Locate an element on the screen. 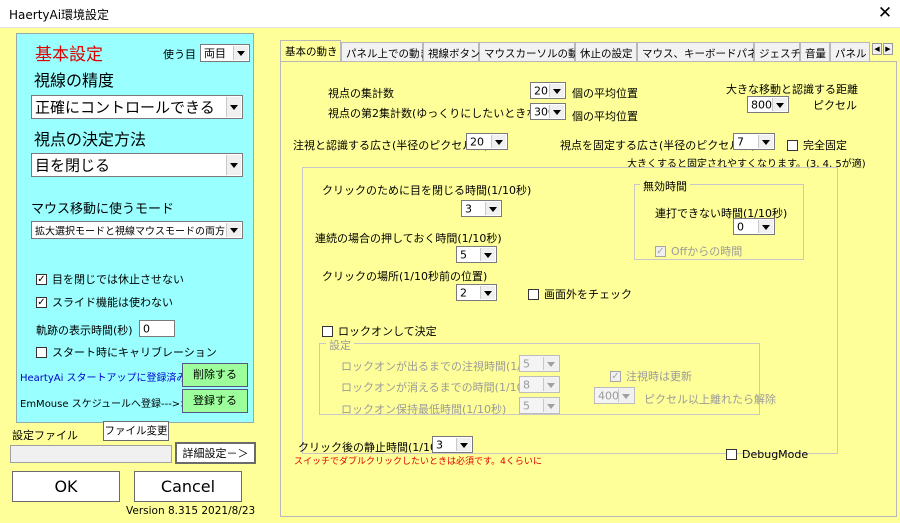  big-move-value: 800 is located at coordinates (761, 104).